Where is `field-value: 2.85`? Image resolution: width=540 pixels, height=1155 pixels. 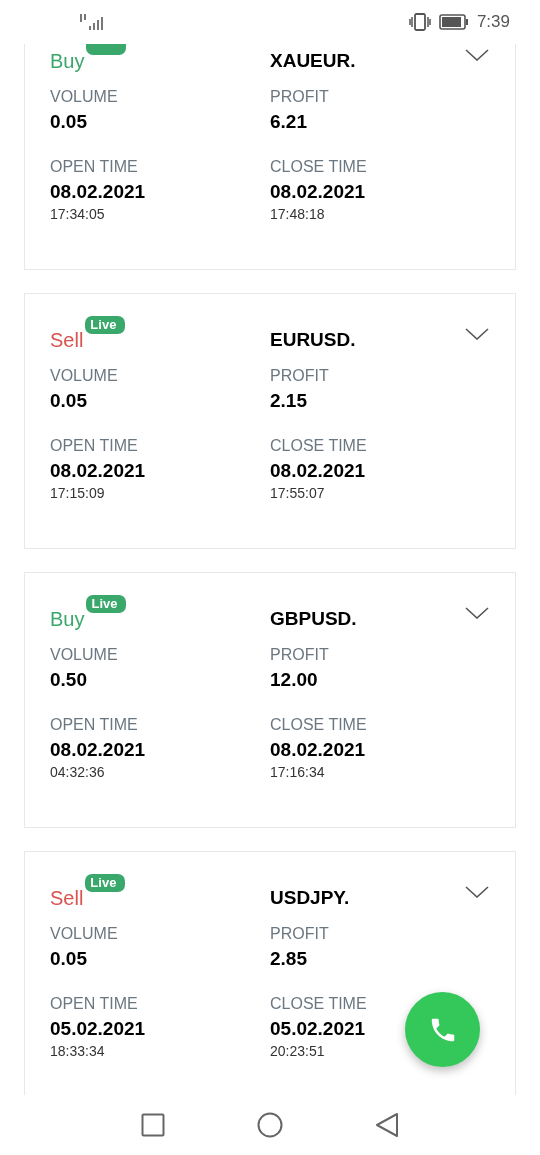
field-value: 2.85 is located at coordinates (288, 959).